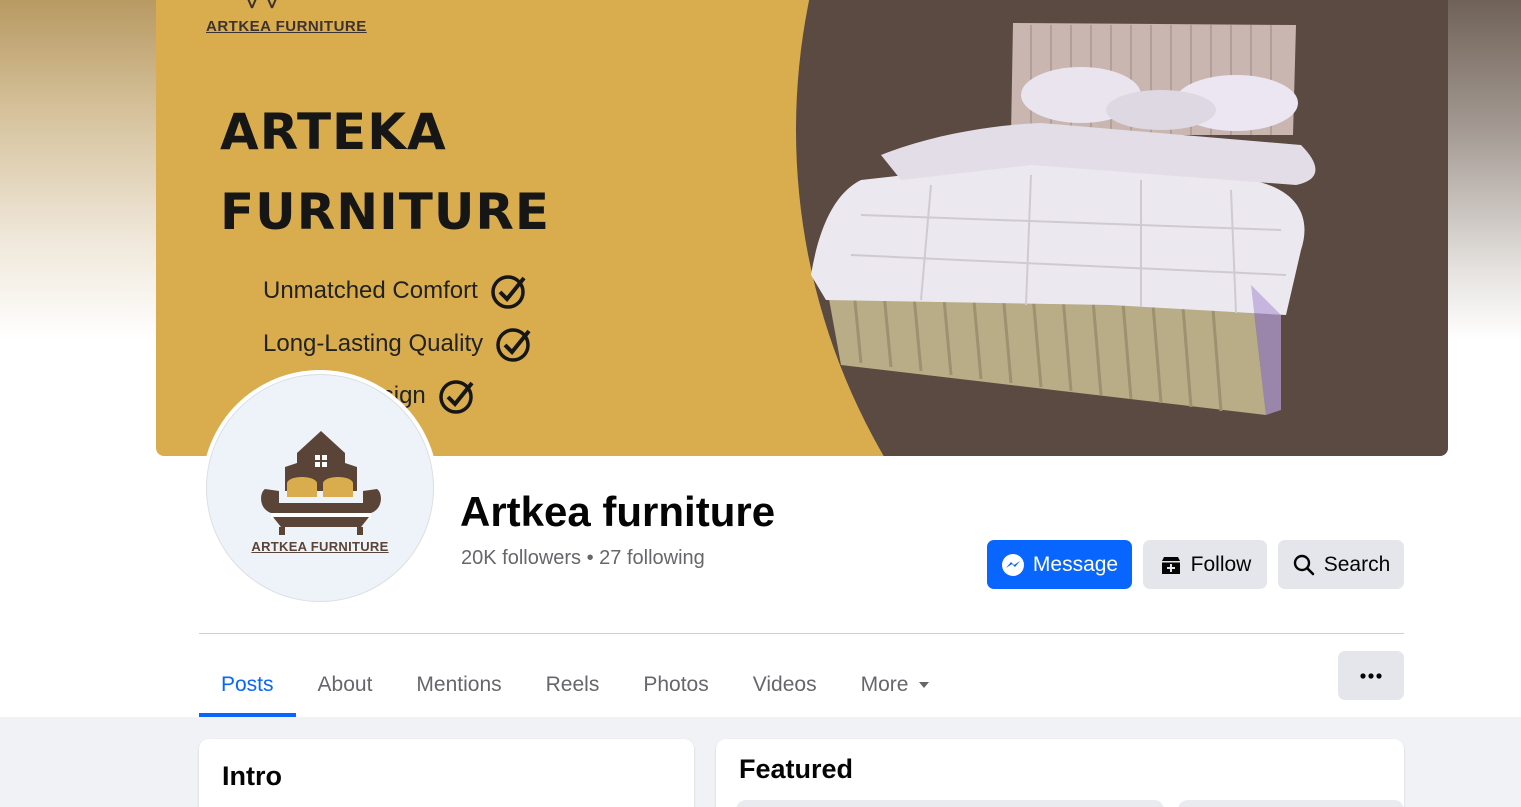 Image resolution: width=1521 pixels, height=807 pixels. I want to click on tab-more: More, so click(896, 684).